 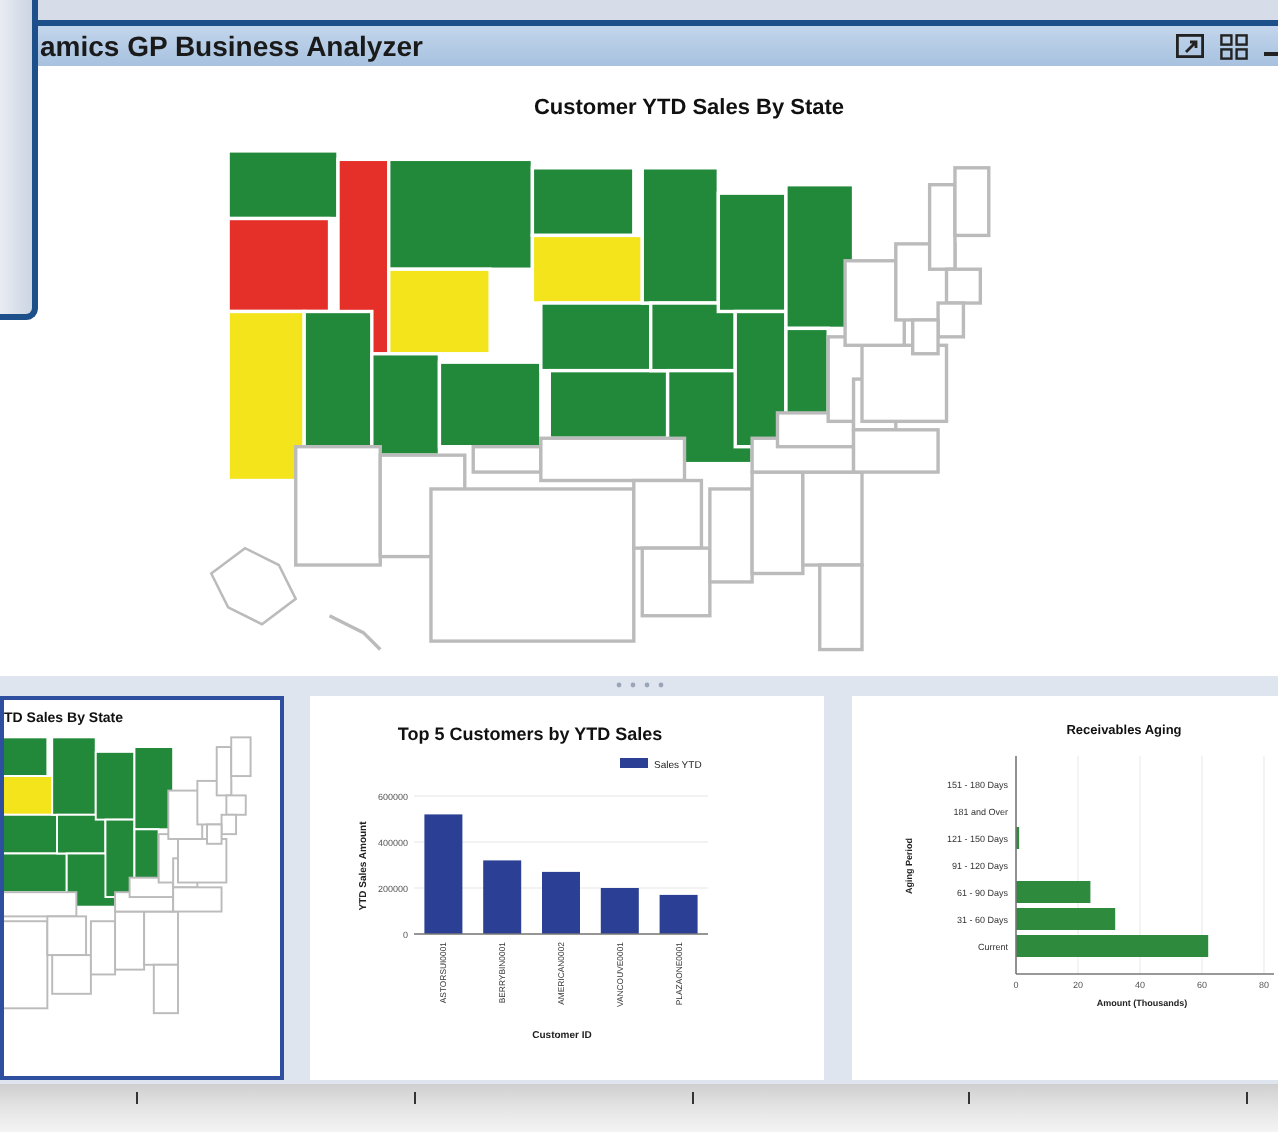 I want to click on chart-title: Top 5 Customers by YTD Sales, so click(x=530, y=734).